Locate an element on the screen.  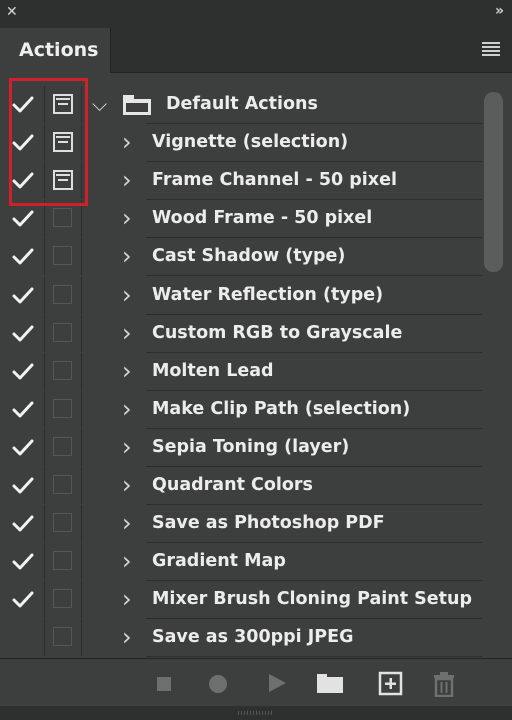
action-row: › Molten Lead is located at coordinates (241, 372).